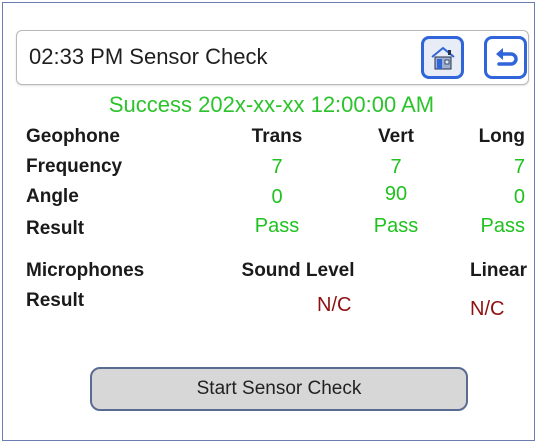  Describe the element at coordinates (279, 389) in the screenshot. I see `start-sensor-check-button: Start Sensor Check` at that location.